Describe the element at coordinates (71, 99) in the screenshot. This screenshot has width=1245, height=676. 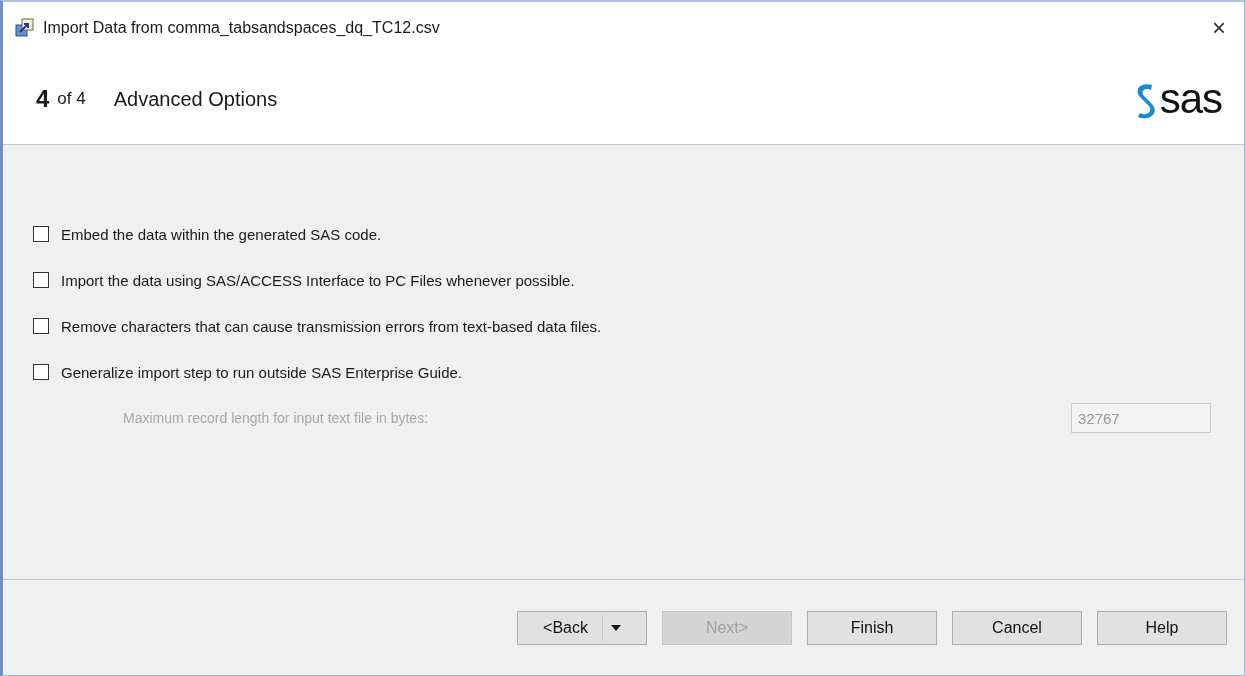
I see `step-total: of 4` at that location.